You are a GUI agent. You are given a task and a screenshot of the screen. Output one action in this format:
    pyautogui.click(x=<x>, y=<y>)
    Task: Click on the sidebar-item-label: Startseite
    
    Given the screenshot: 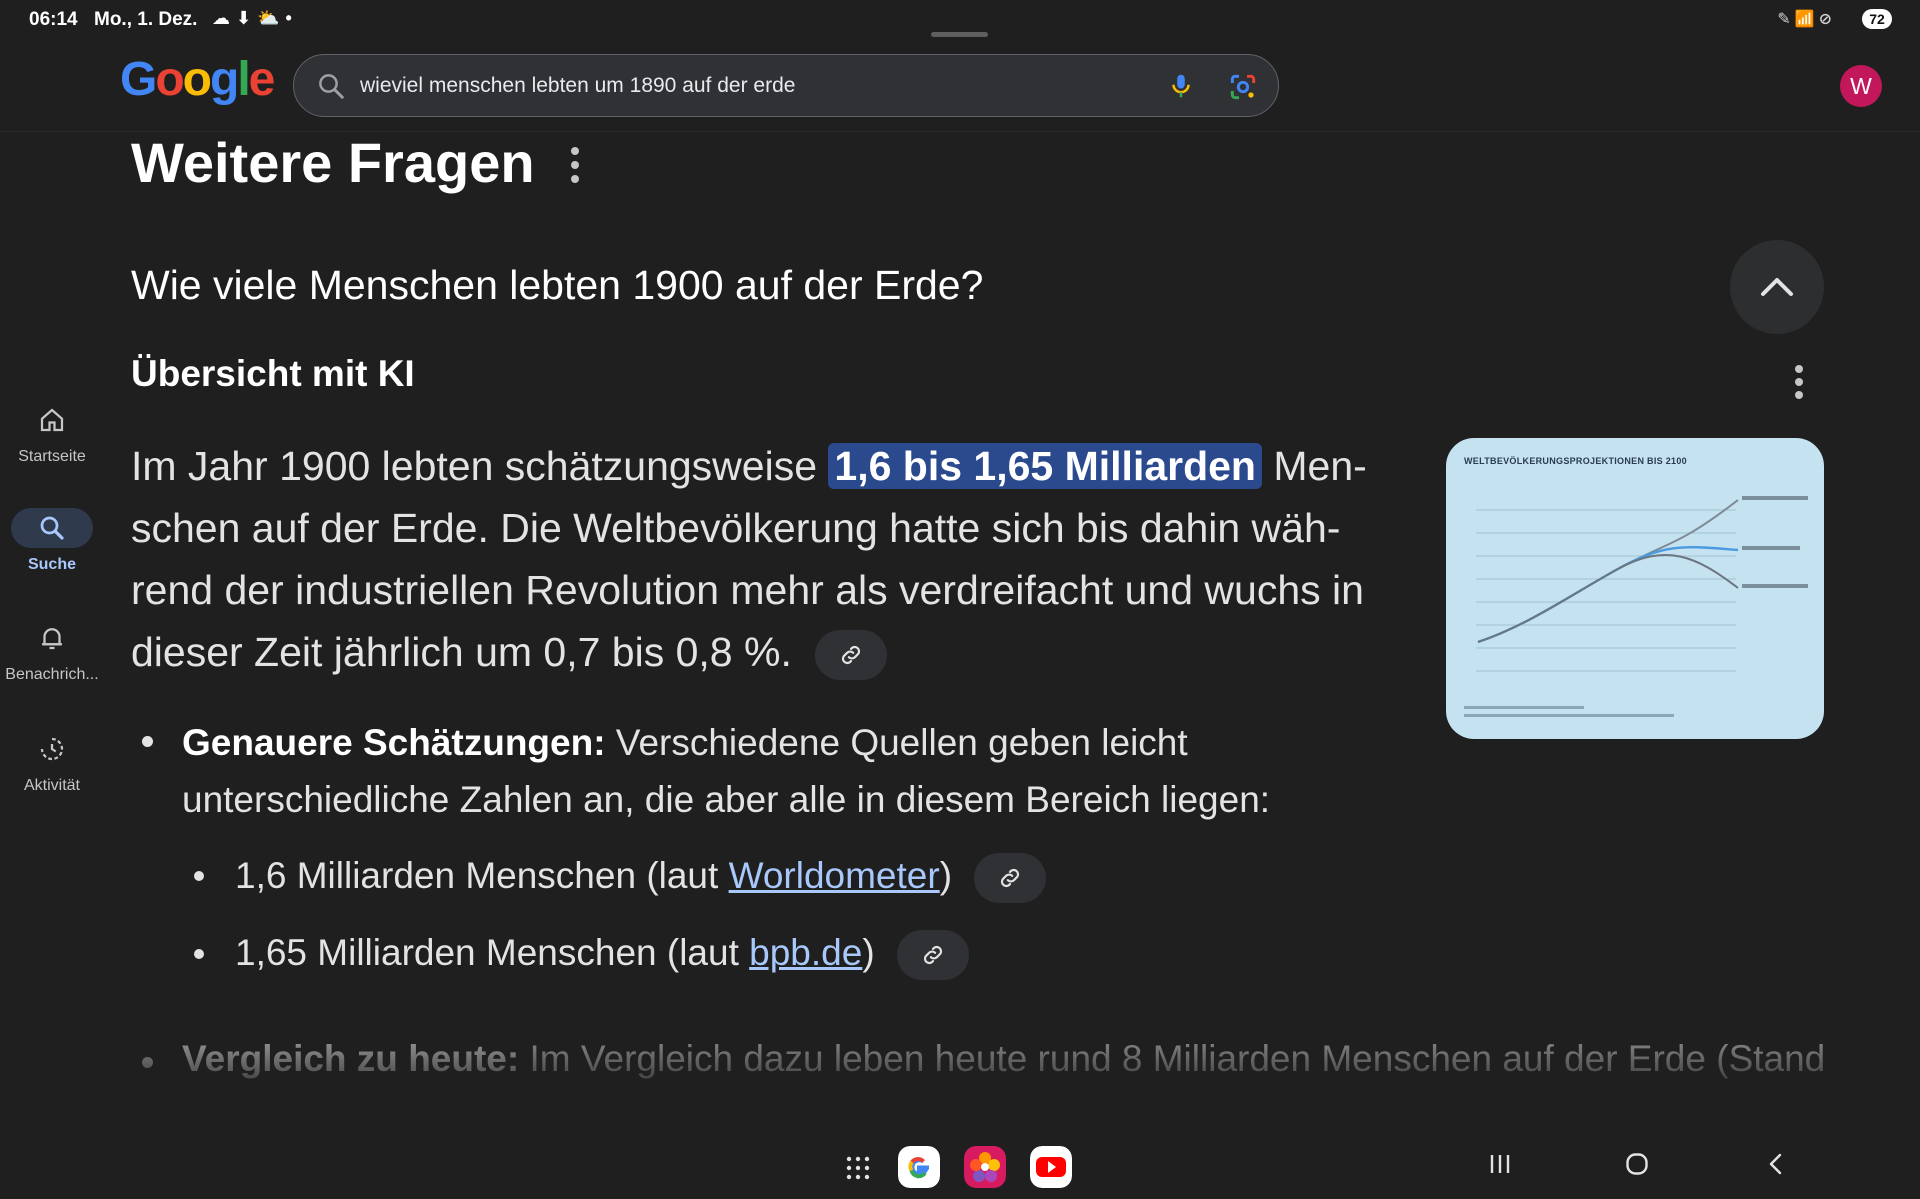 What is the action you would take?
    pyautogui.click(x=52, y=456)
    